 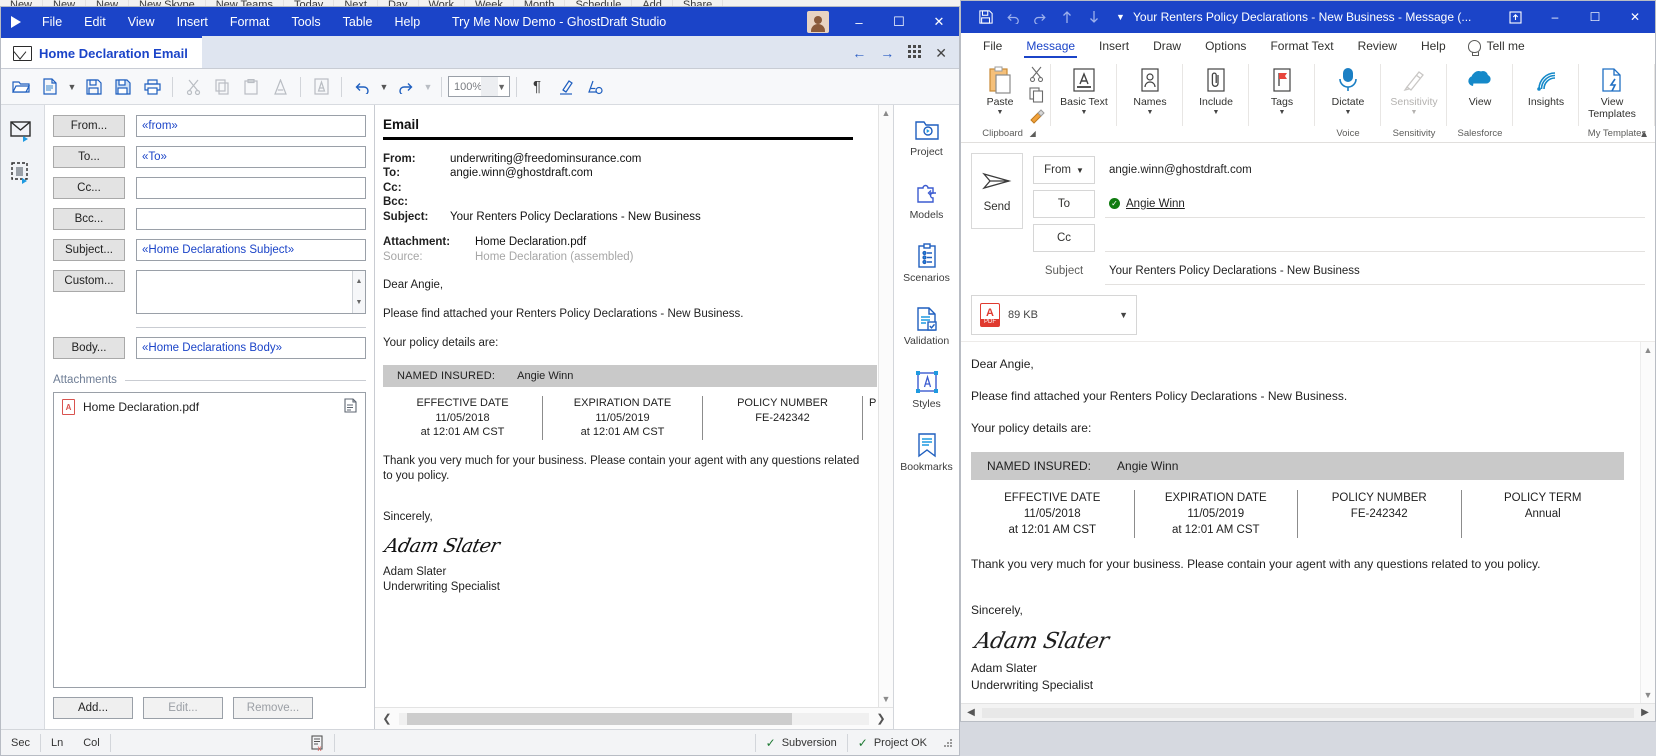 What do you see at coordinates (801, 743) in the screenshot?
I see `status-subversion: ✓ Subversion` at bounding box center [801, 743].